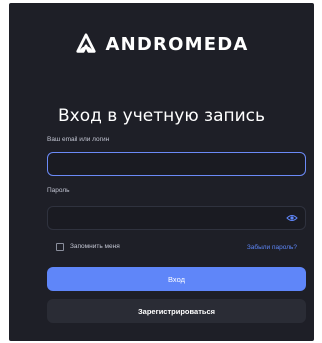 This screenshot has width=322, height=343. I want to click on register-button: Зарегистрироваться, so click(176, 311).